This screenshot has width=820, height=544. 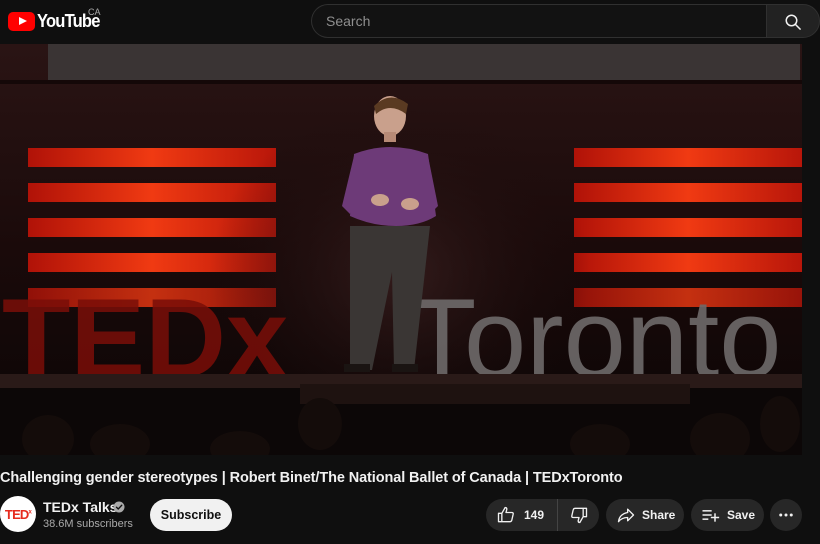 I want to click on subscriber-count: 38.6M subscribers, so click(x=88, y=524).